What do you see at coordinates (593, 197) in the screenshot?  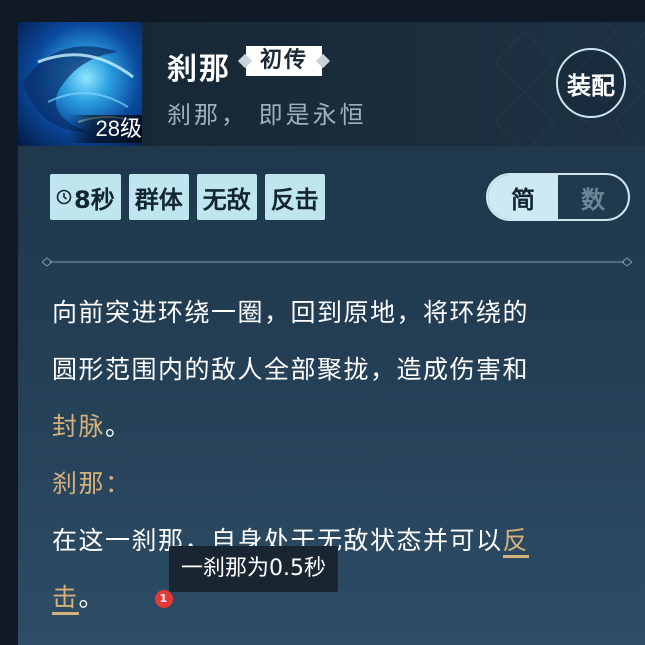 I see `toggle-numeric: 数` at bounding box center [593, 197].